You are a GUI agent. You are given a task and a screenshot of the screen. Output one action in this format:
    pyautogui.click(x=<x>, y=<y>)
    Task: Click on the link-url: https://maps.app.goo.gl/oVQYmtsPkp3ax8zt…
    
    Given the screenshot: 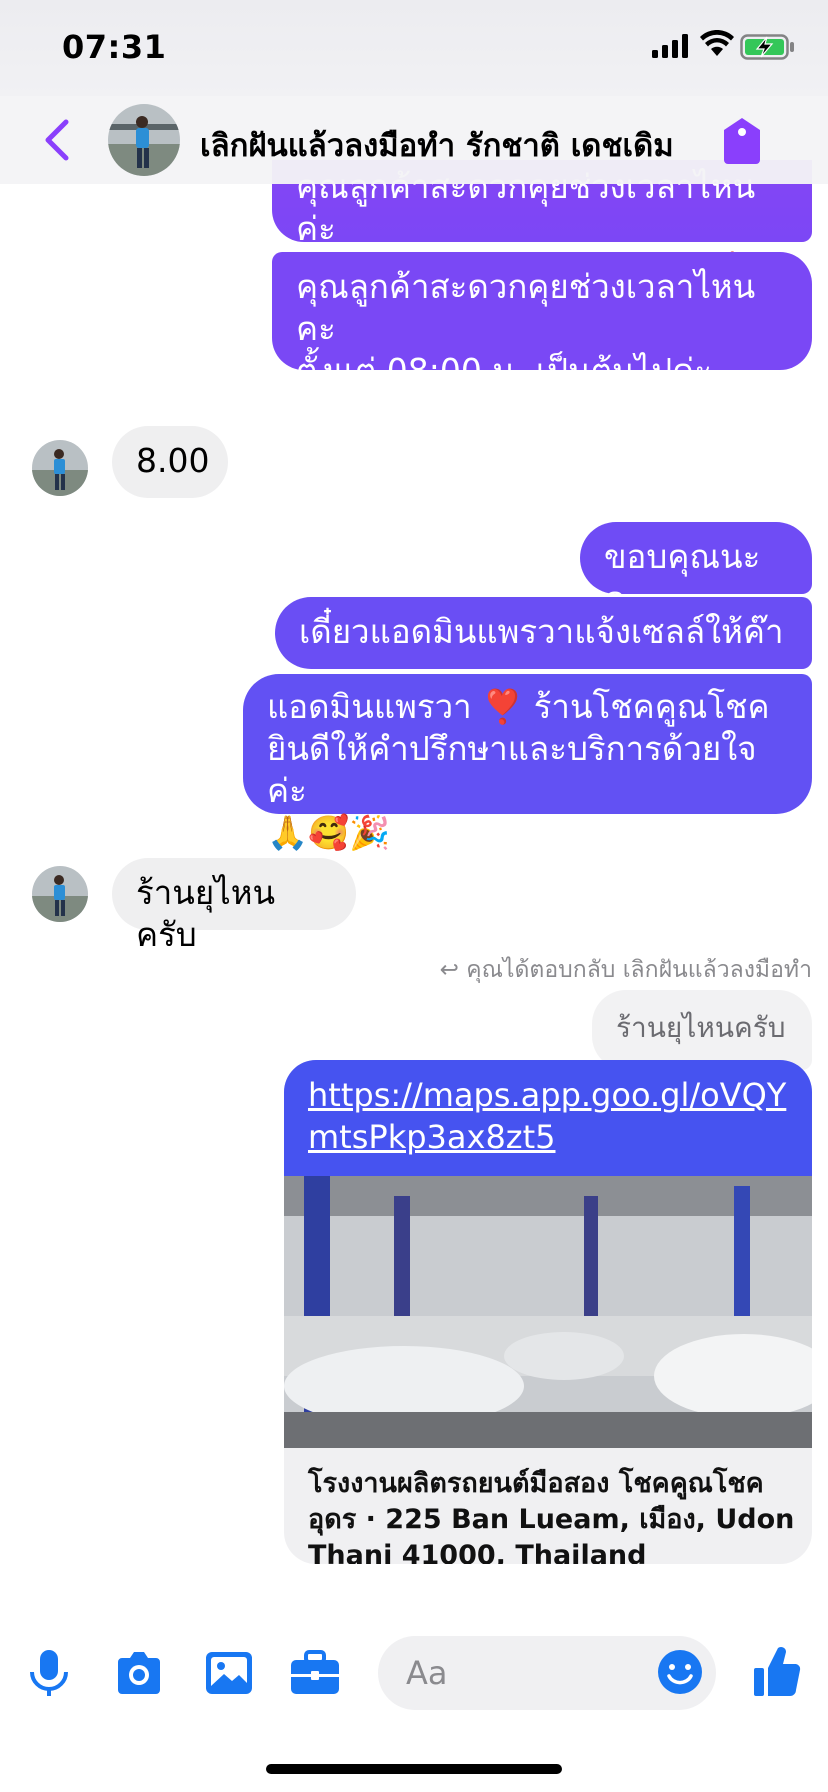 What is the action you would take?
    pyautogui.click(x=548, y=1118)
    